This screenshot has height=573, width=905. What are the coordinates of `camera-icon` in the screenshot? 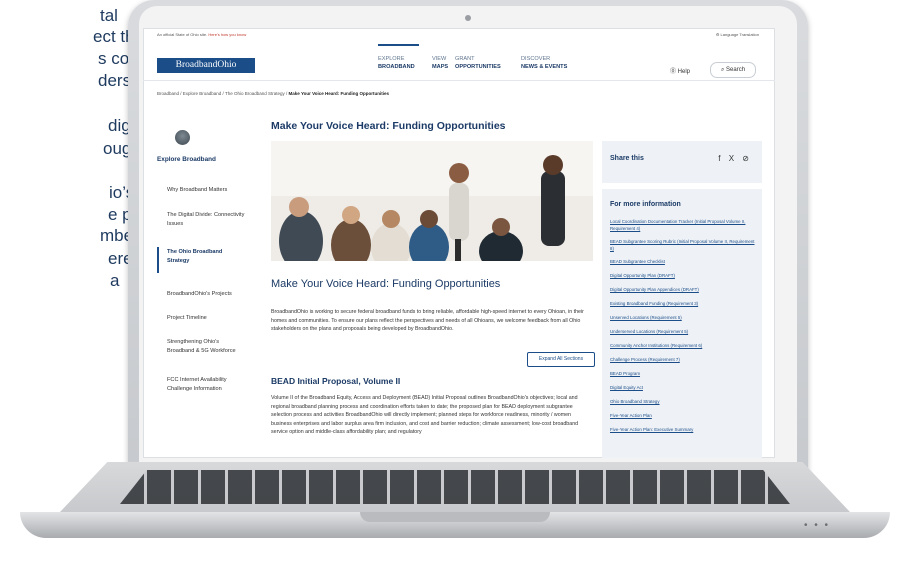 It's located at (468, 18).